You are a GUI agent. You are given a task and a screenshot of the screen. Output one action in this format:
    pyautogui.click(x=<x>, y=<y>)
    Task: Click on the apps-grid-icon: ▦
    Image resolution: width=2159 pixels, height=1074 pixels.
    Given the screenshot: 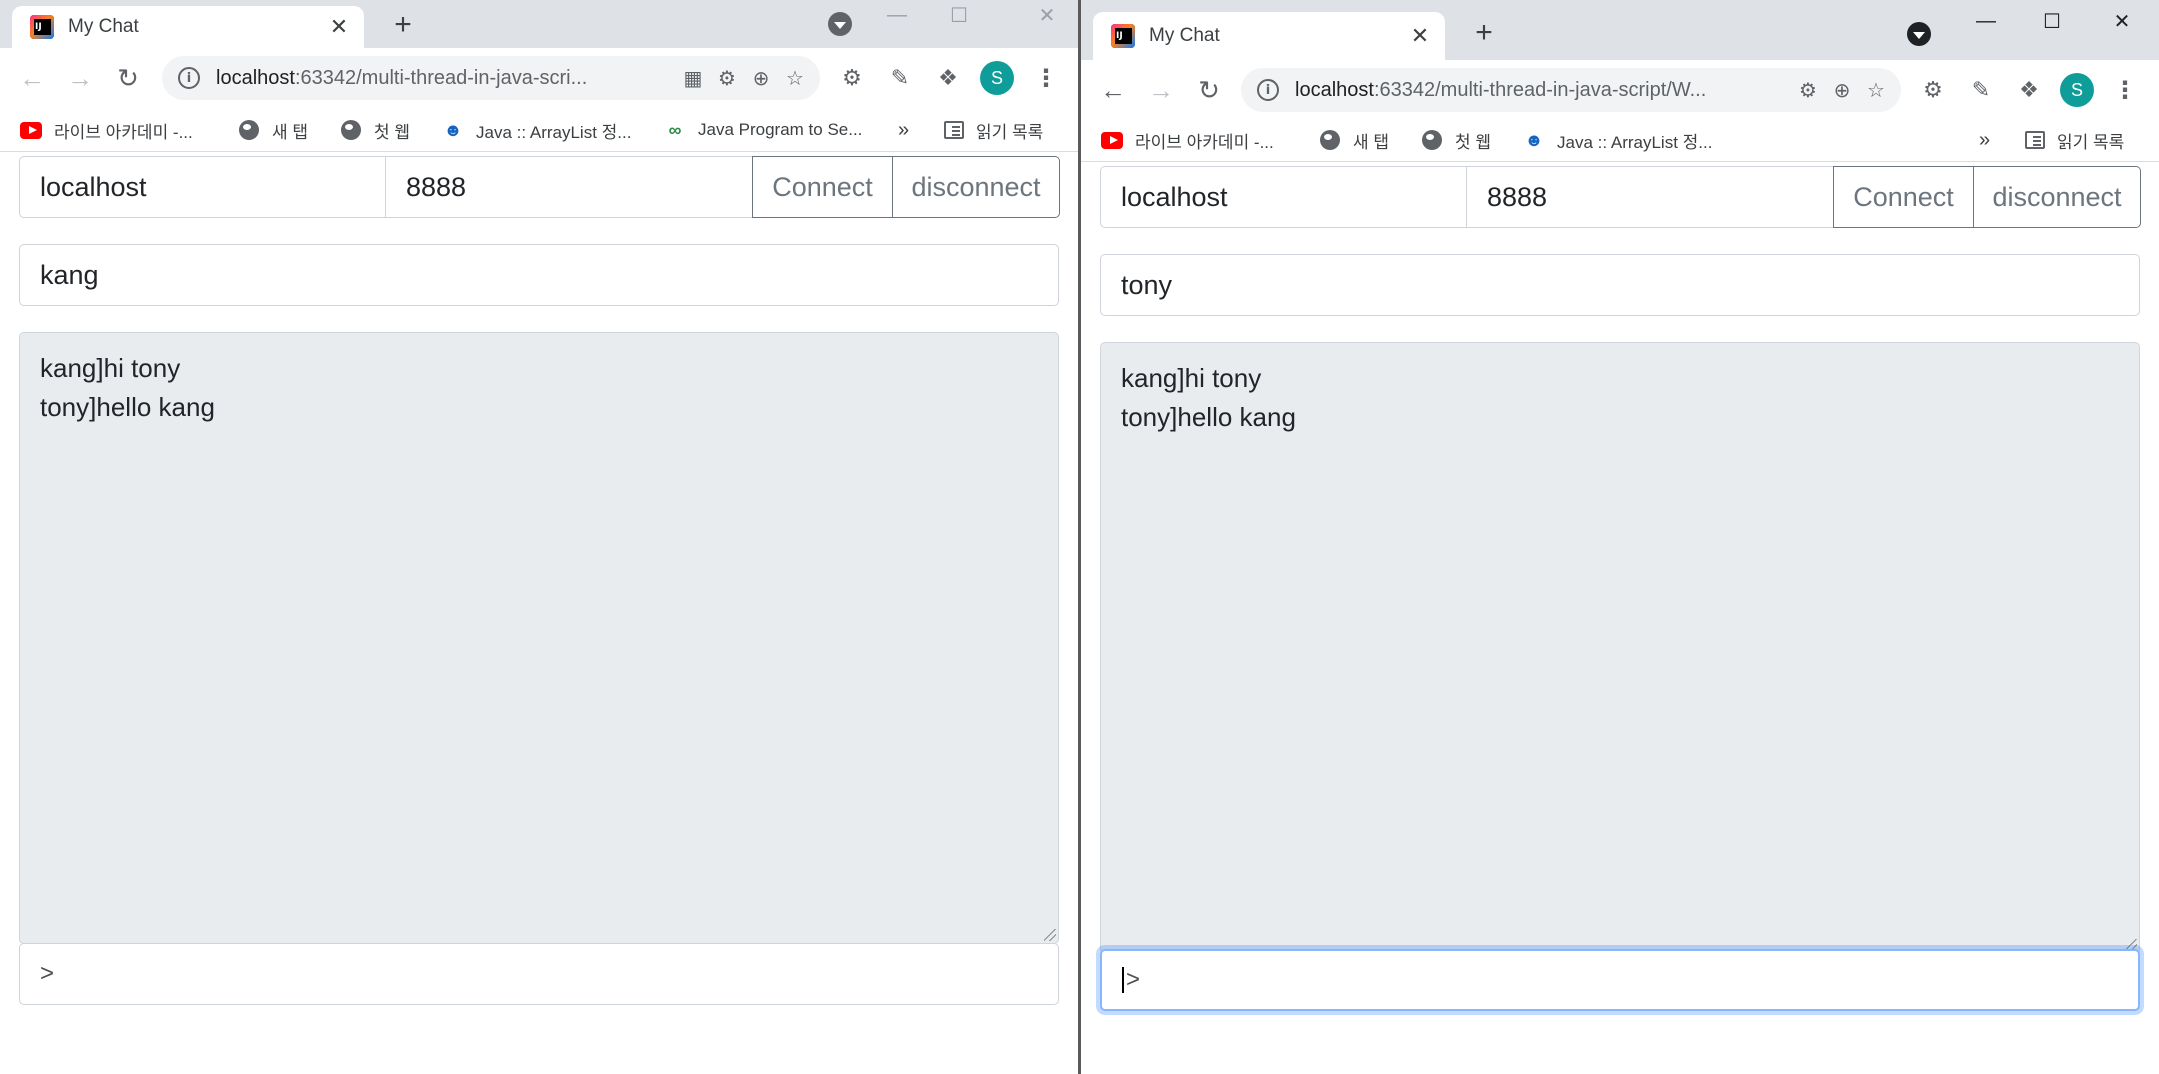 What is the action you would take?
    pyautogui.click(x=693, y=78)
    